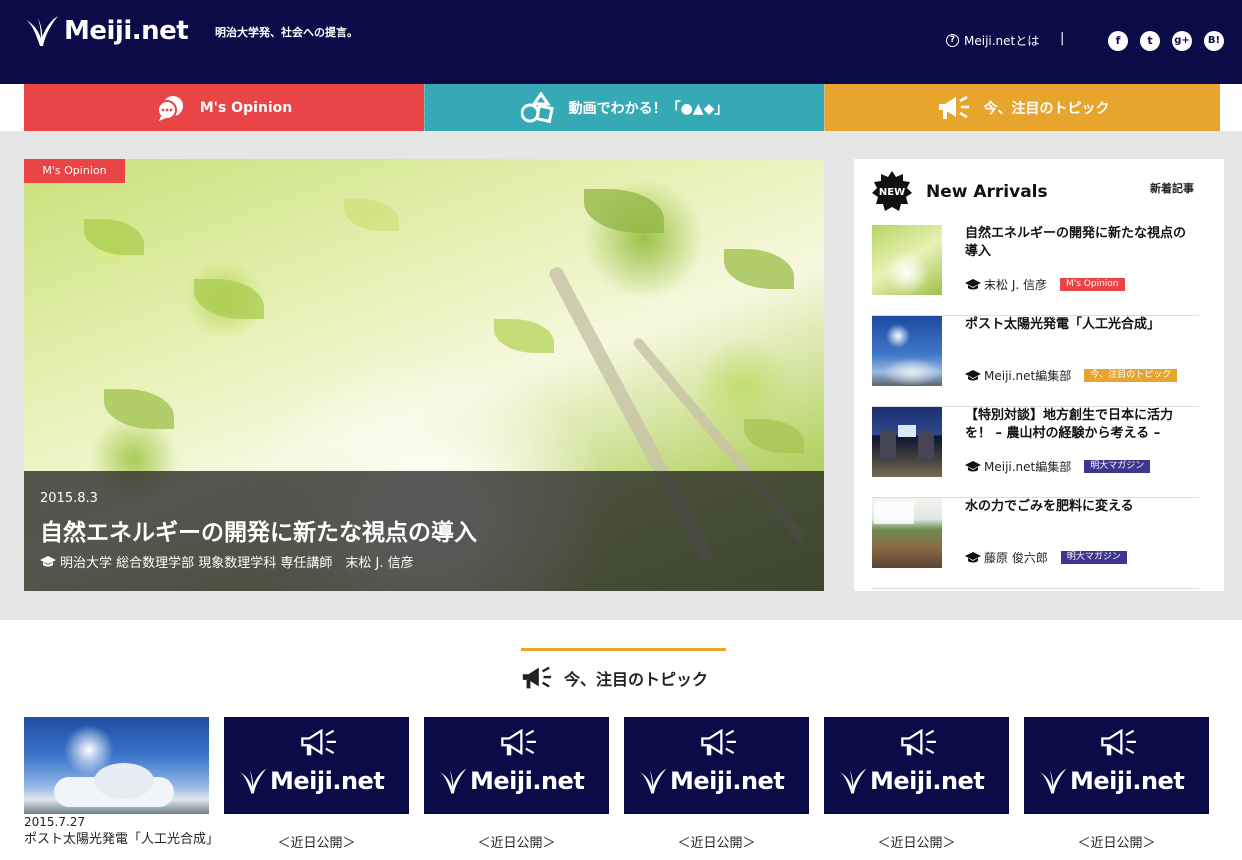  I want to click on hero-date: 2015.8.3, so click(69, 498).